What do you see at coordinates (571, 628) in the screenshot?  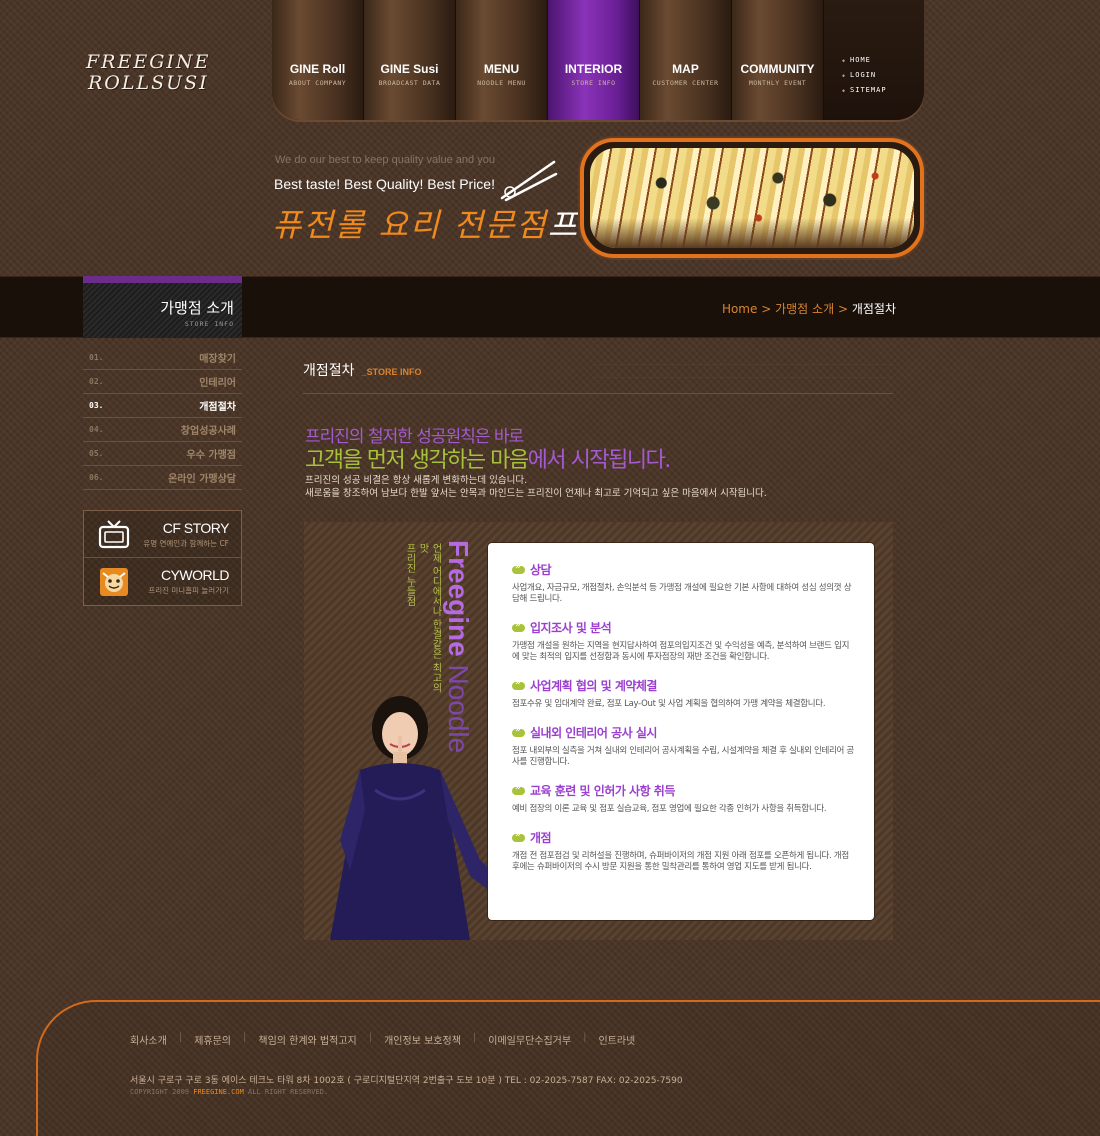 I see `step-title: 입지조사 및 분석` at bounding box center [571, 628].